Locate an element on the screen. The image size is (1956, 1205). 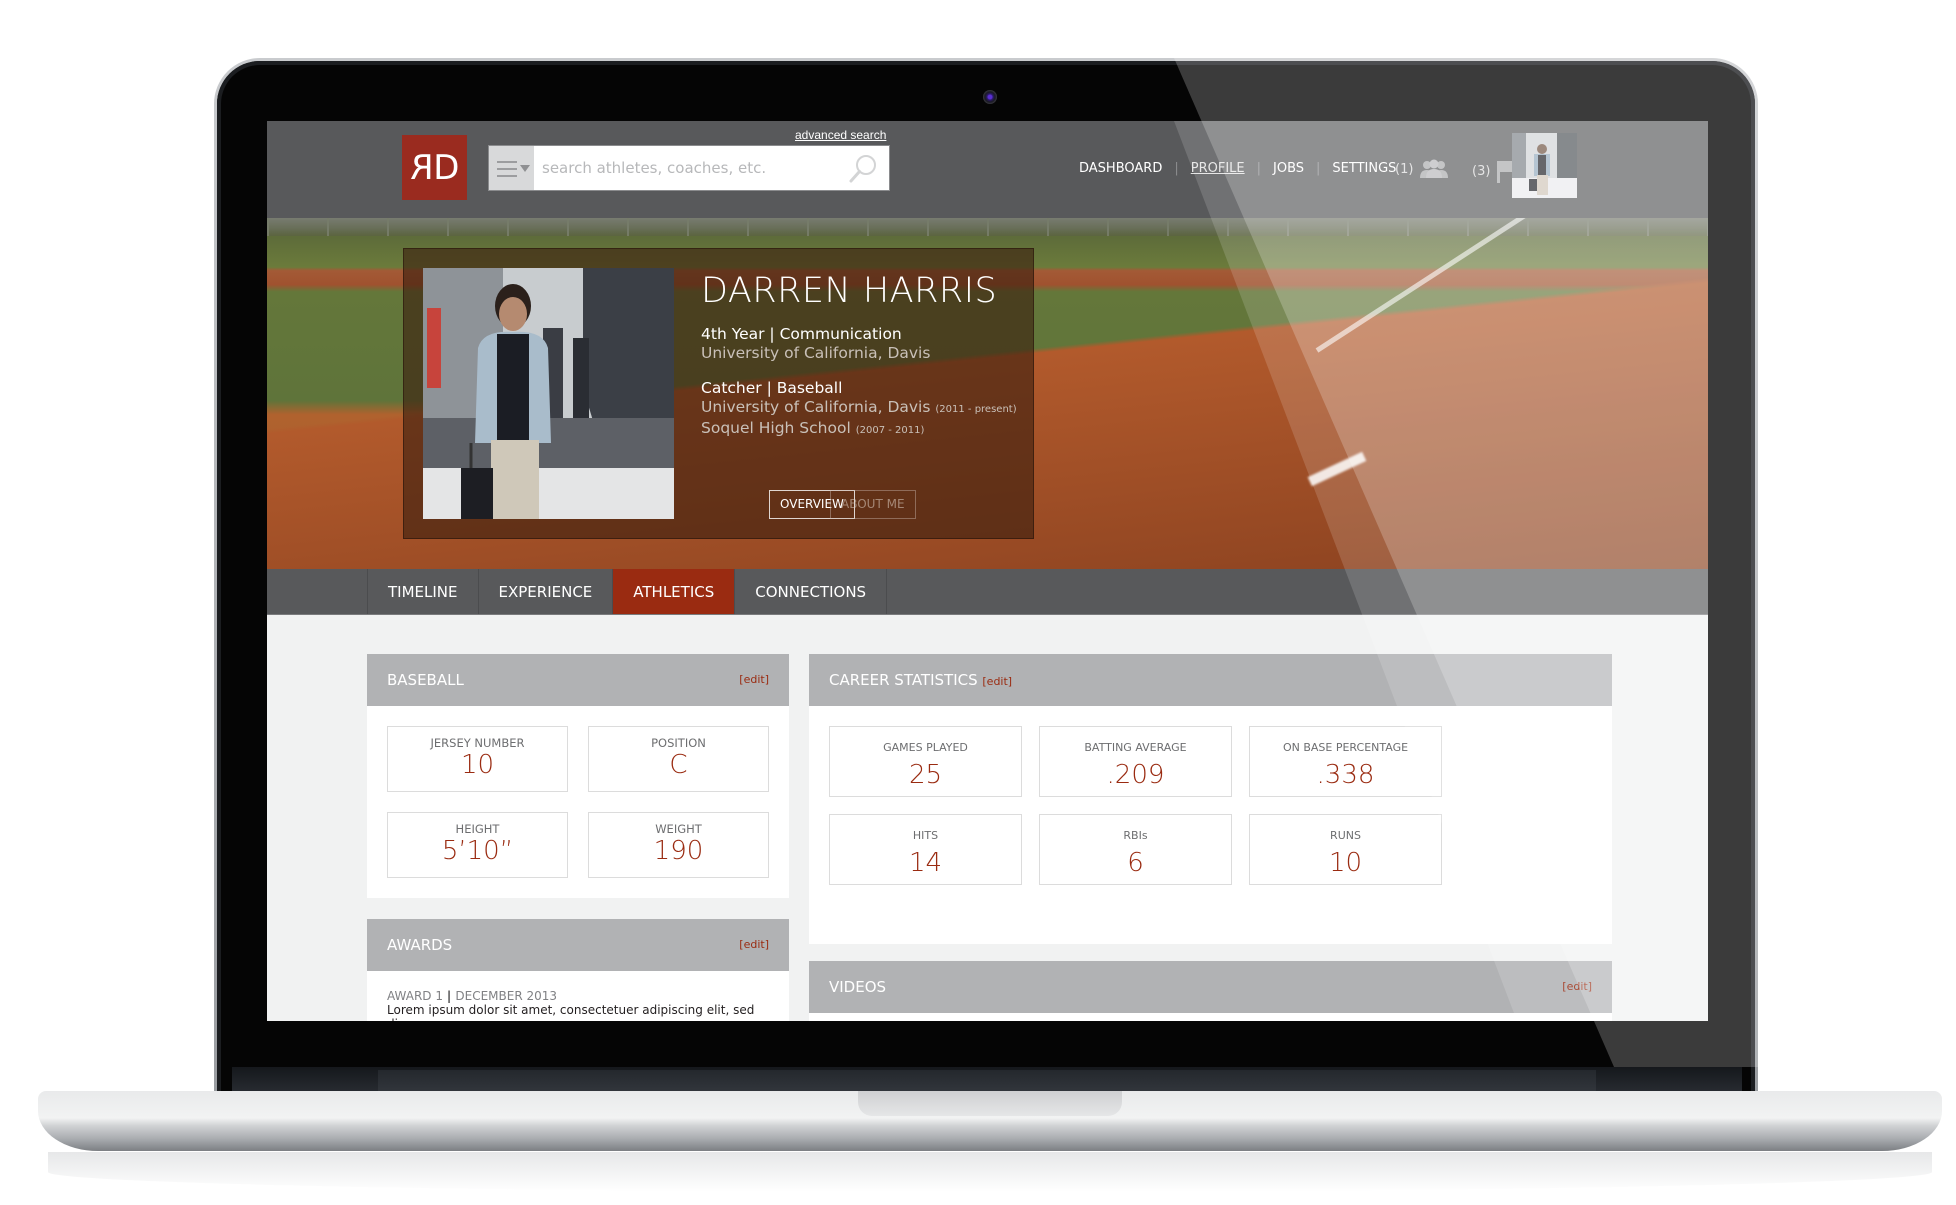
baseball-card-header: BASEBALL [edit] is located at coordinates (578, 680).